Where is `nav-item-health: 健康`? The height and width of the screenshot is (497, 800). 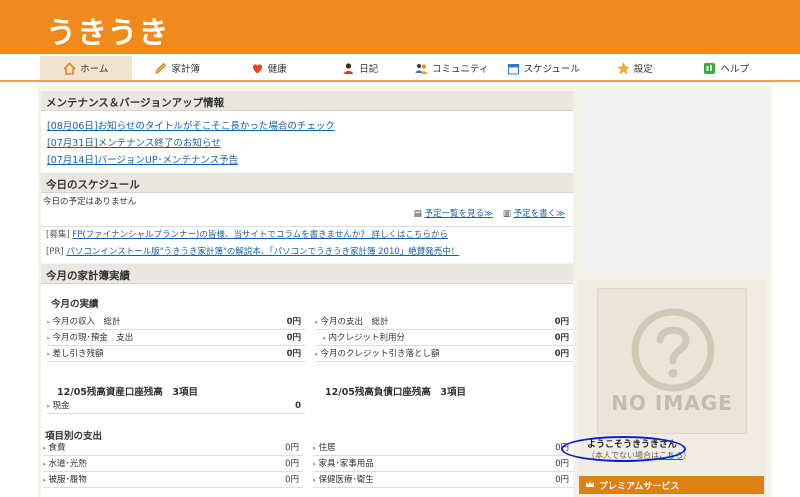
nav-item-health: 健康 is located at coordinates (269, 68).